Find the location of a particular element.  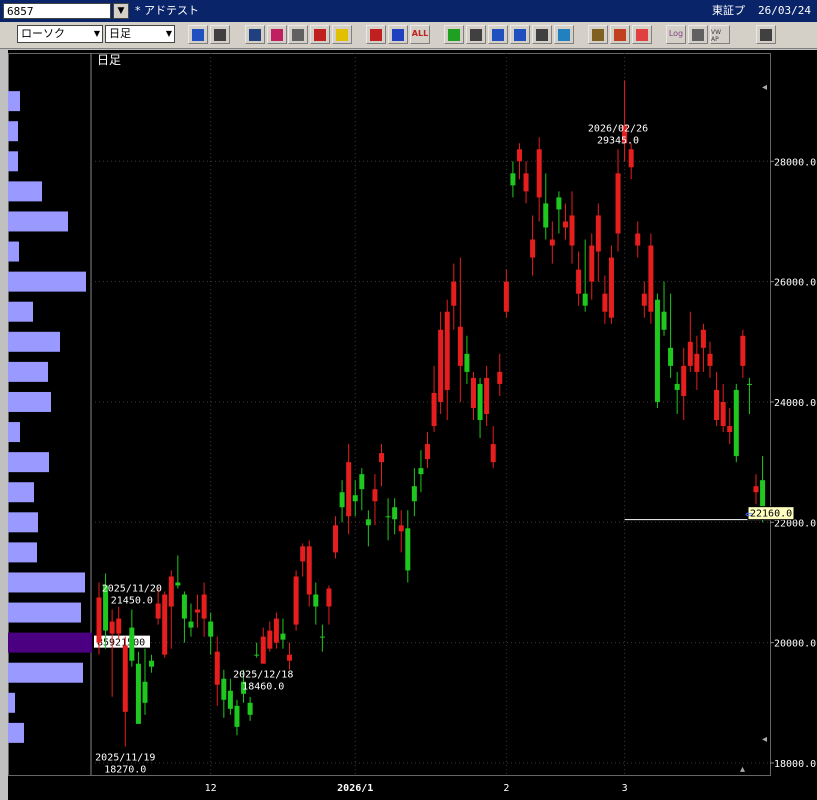

warning-button is located at coordinates (342, 34).